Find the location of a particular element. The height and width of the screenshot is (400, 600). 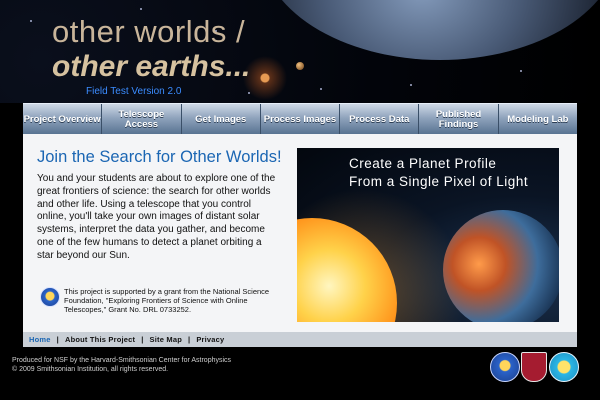

header-small-planet is located at coordinates (300, 66).